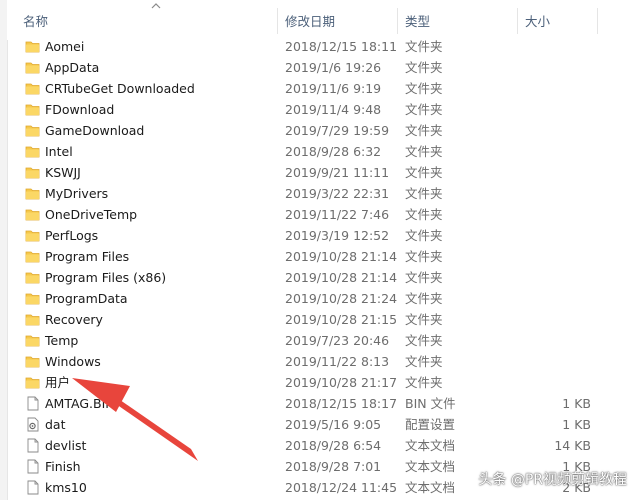  I want to click on file-modified-date: 2019/1/6 19:26, so click(333, 67).